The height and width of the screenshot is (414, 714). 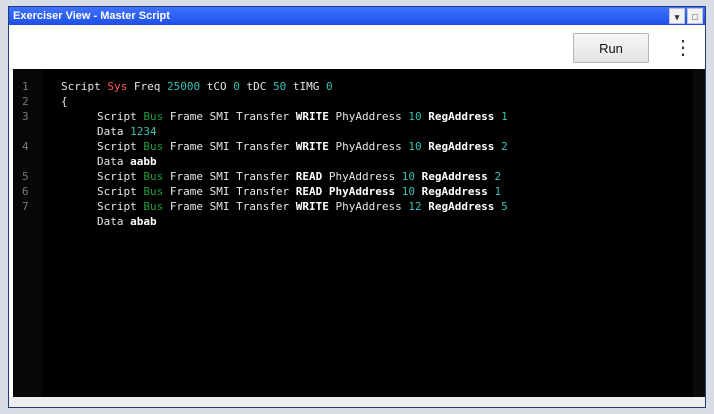 I want to click on window-title: Exerciser View - Master Script, so click(x=91, y=16).